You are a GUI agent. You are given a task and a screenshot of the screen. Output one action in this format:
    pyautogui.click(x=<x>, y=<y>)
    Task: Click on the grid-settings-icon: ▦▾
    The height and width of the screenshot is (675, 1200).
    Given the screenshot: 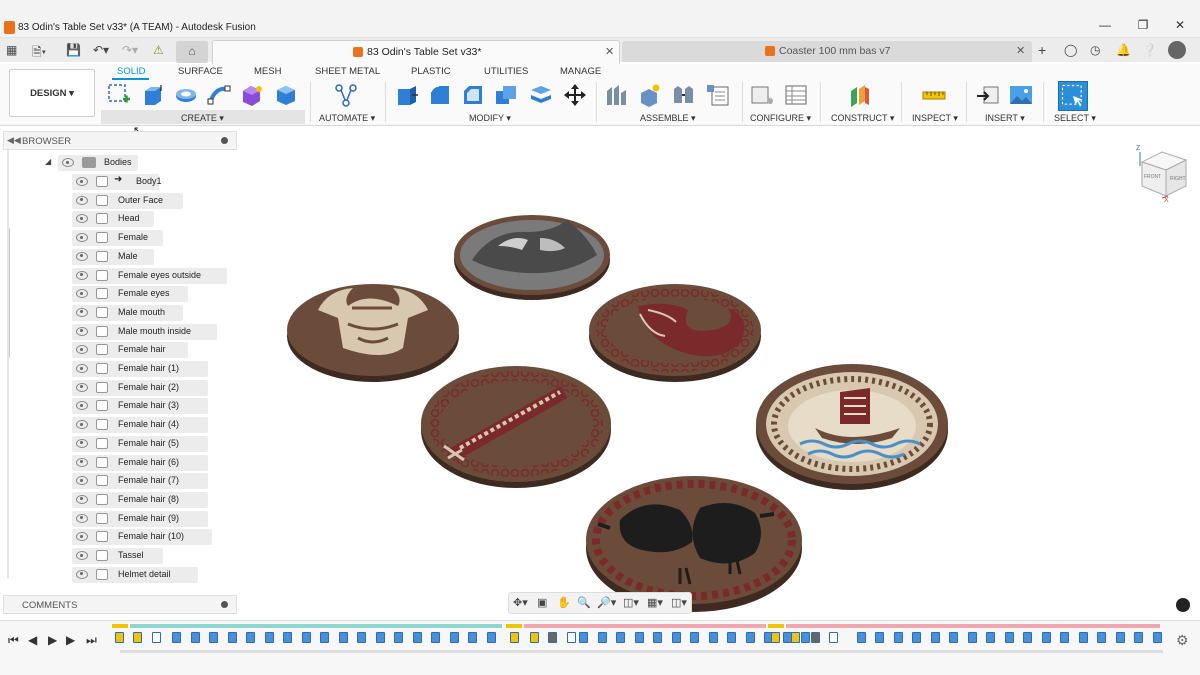 What is the action you would take?
    pyautogui.click(x=655, y=602)
    